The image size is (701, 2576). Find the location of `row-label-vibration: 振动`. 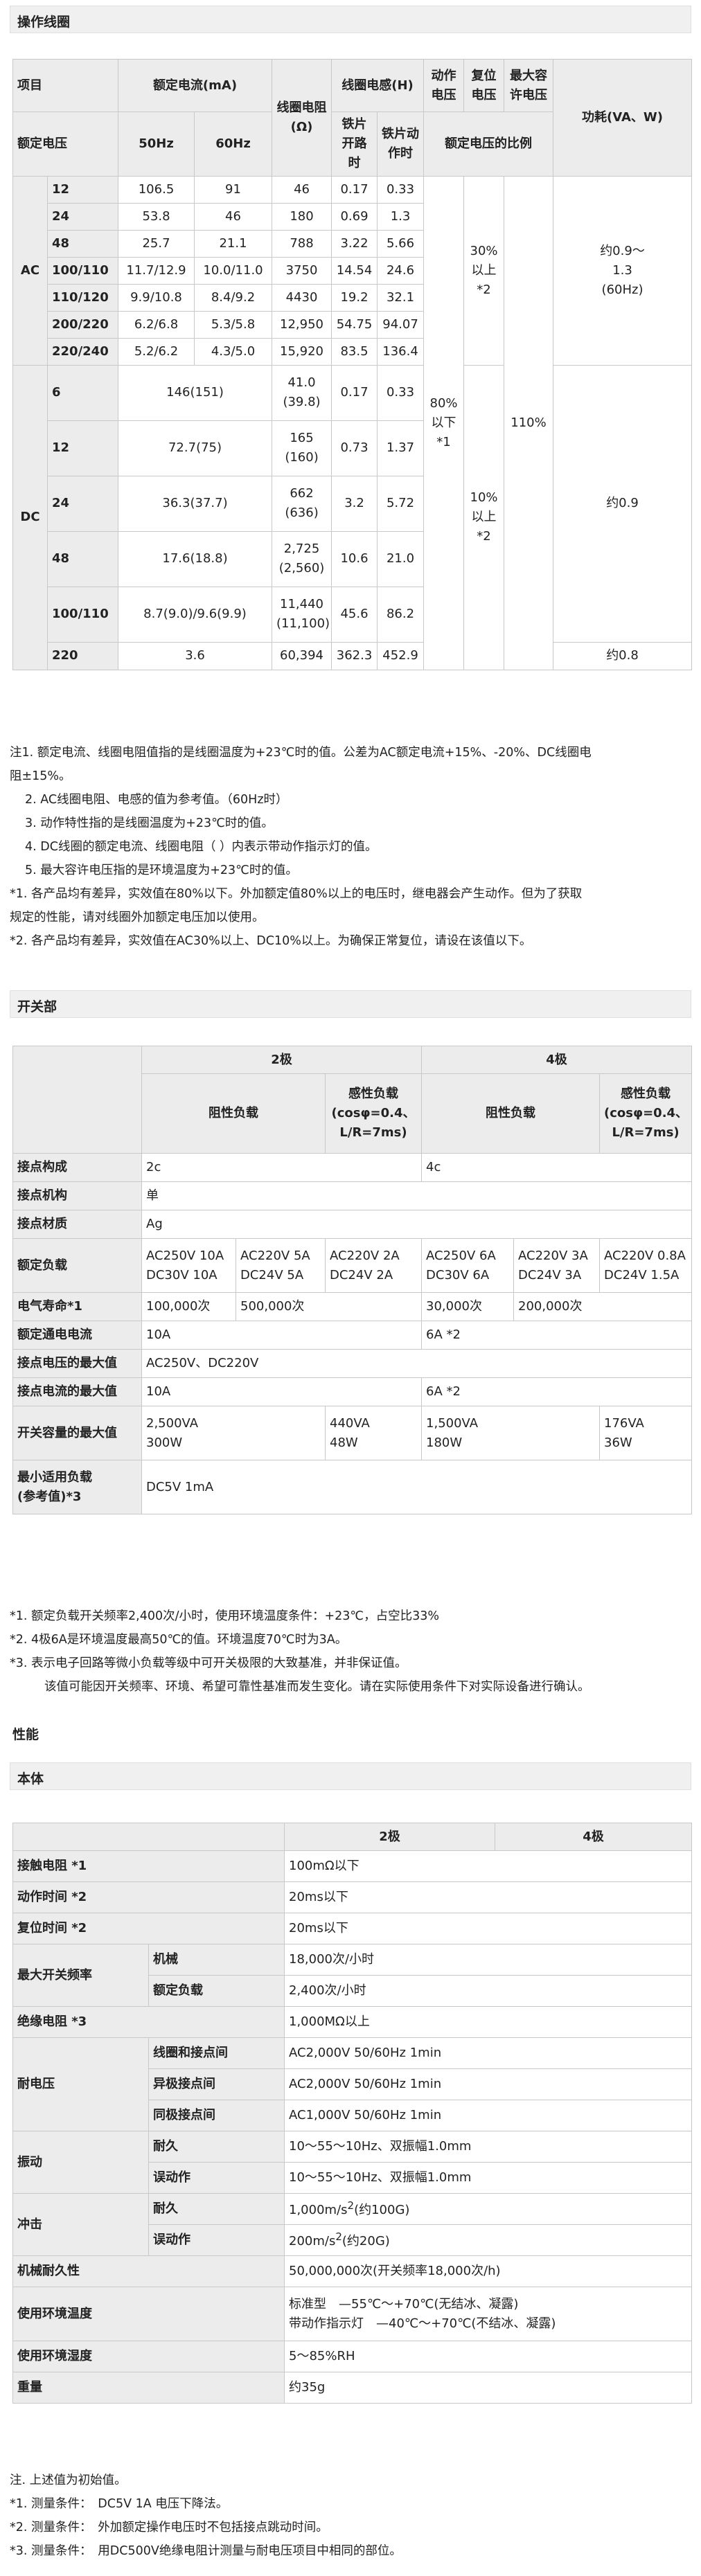

row-label-vibration: 振动 is located at coordinates (80, 2162).